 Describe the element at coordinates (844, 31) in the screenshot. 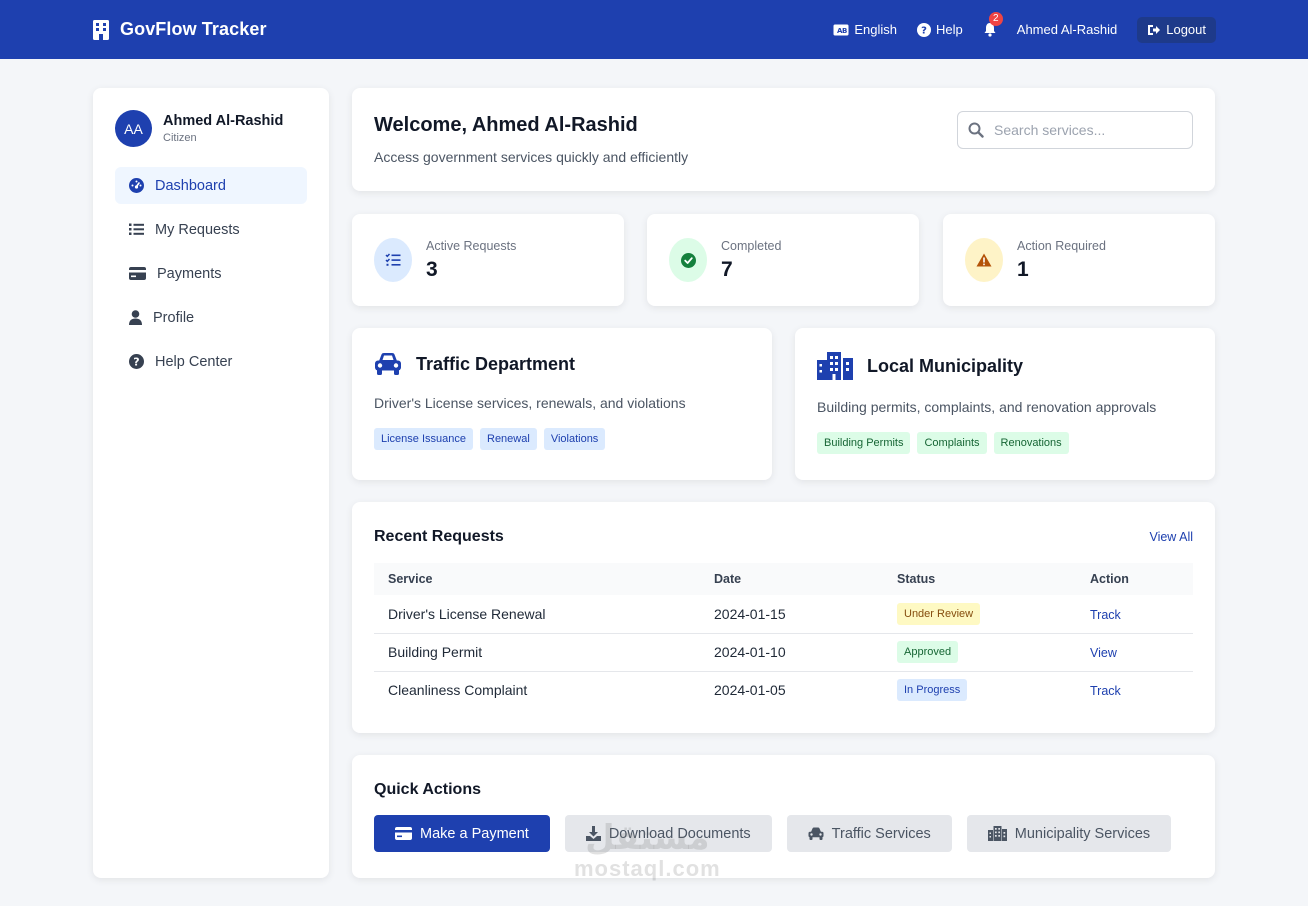

I see `svg-text: B` at that location.